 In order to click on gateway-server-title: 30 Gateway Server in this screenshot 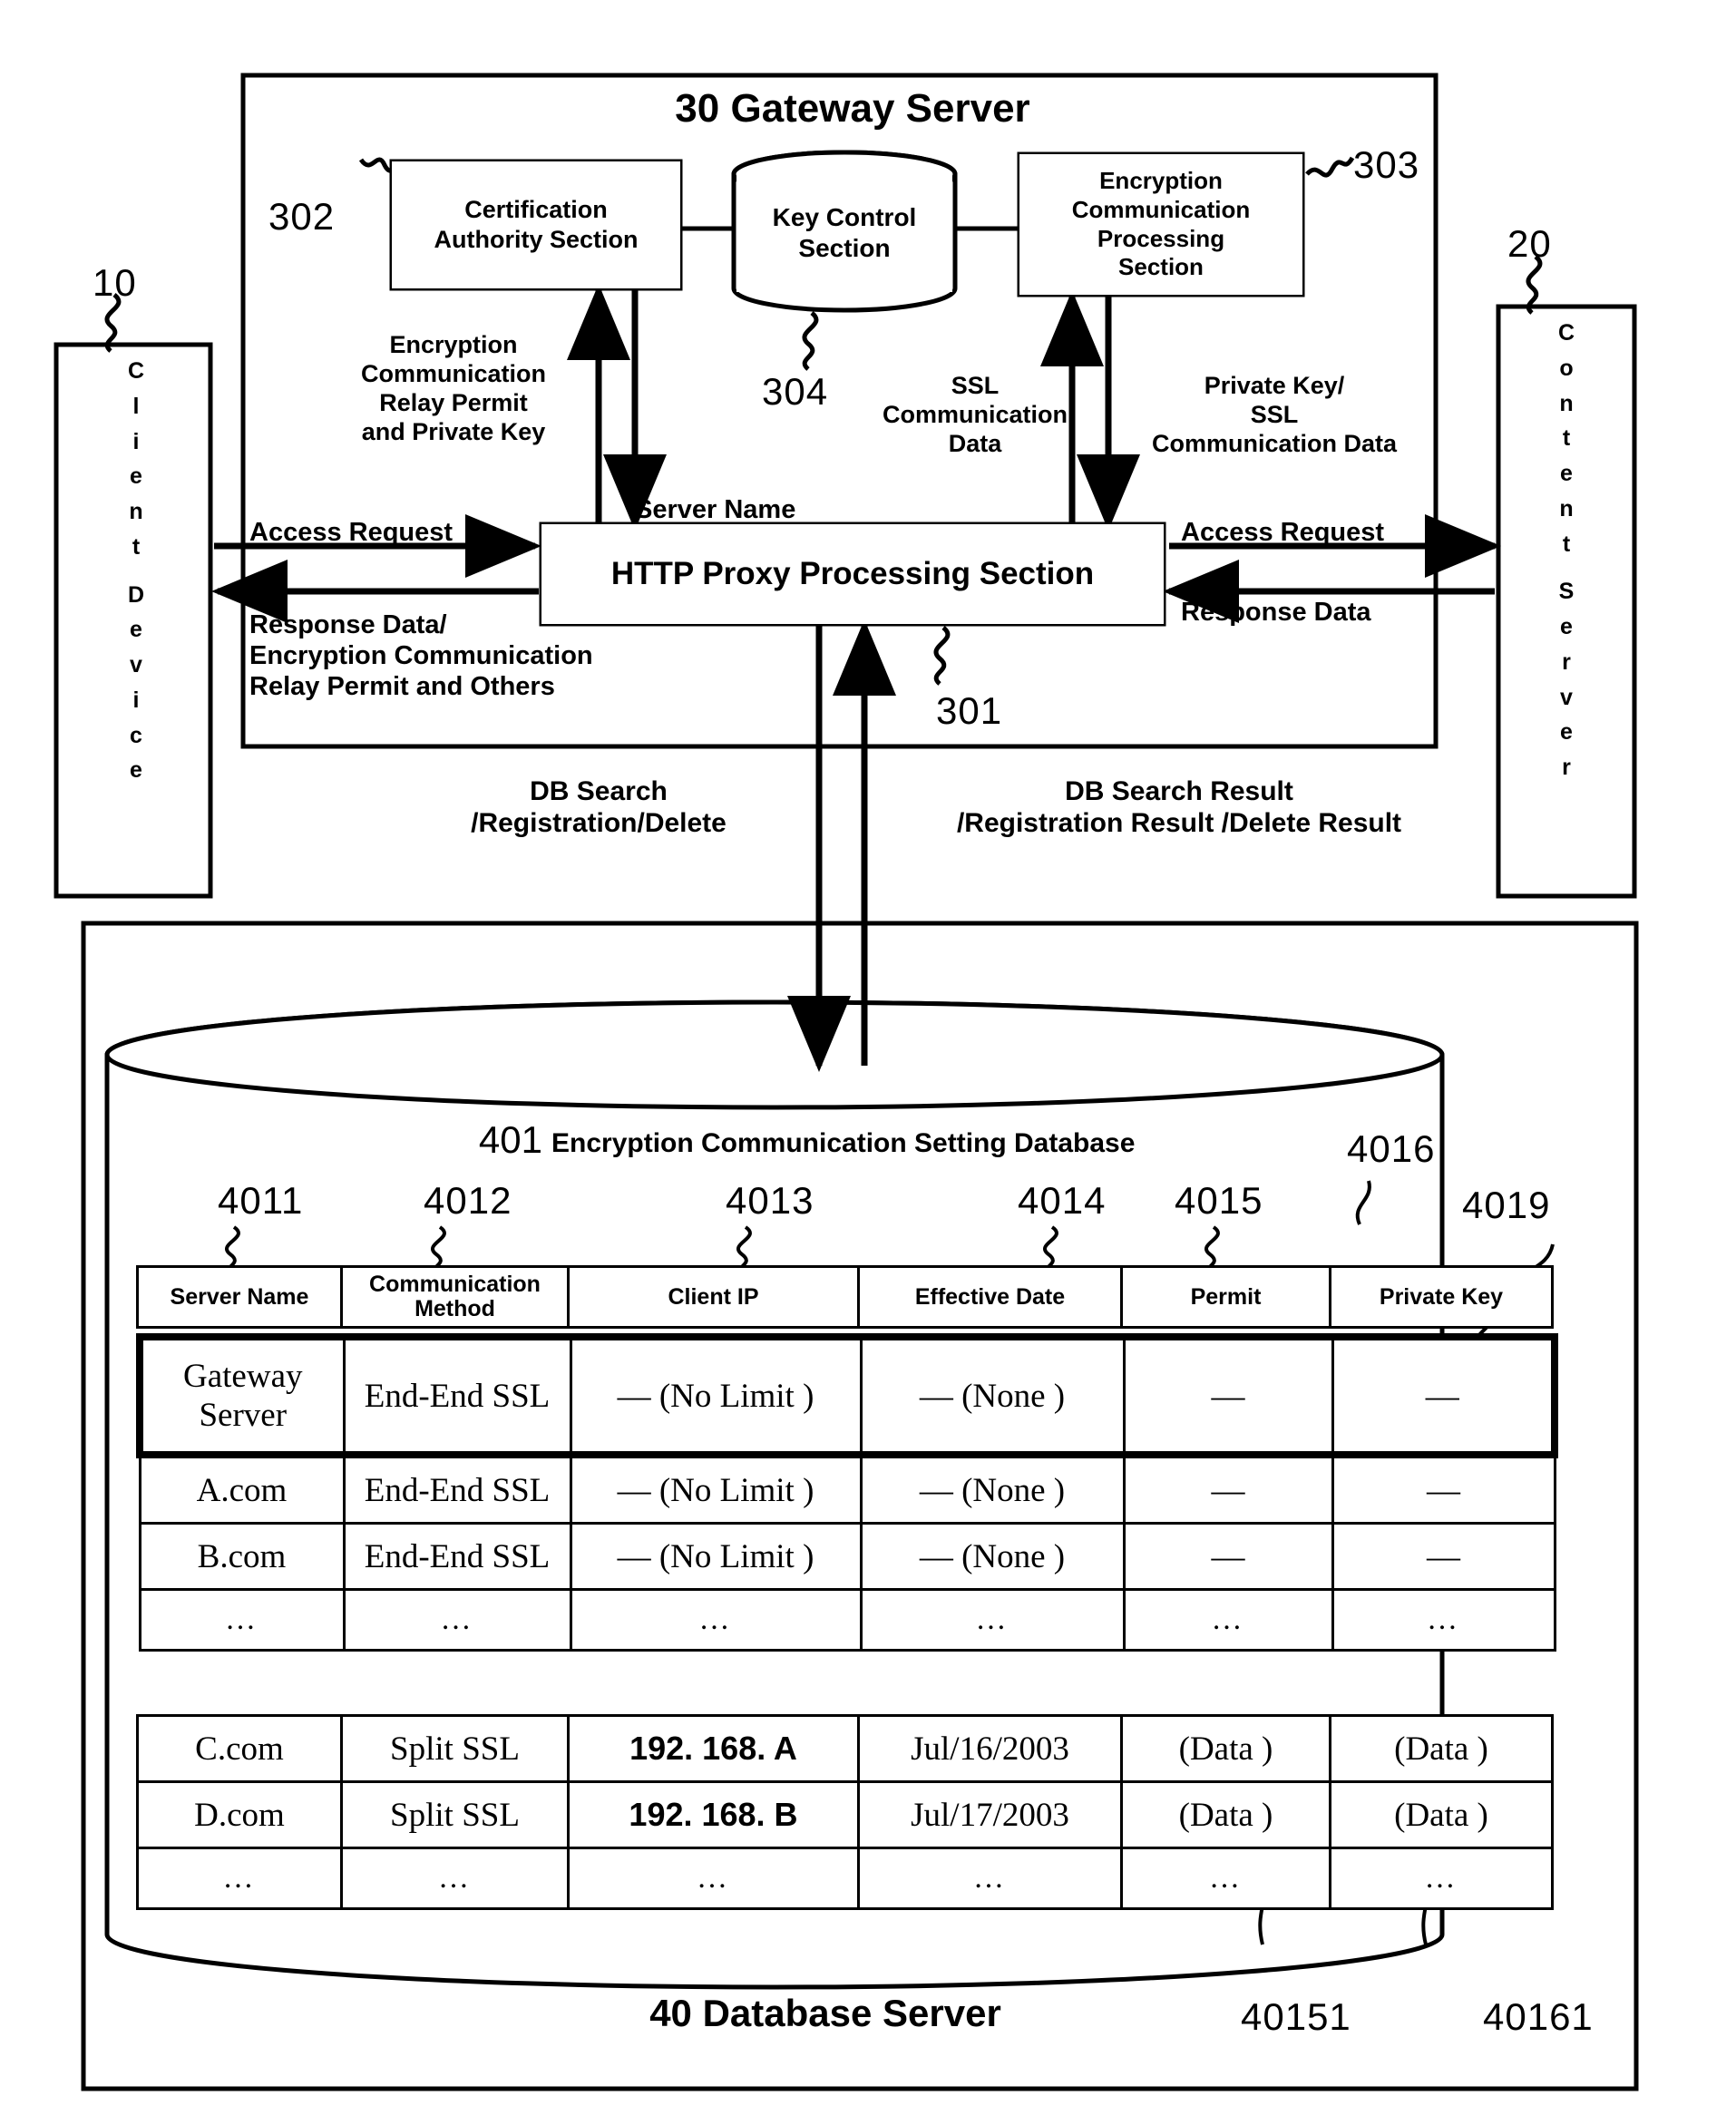, I will do `click(852, 108)`.